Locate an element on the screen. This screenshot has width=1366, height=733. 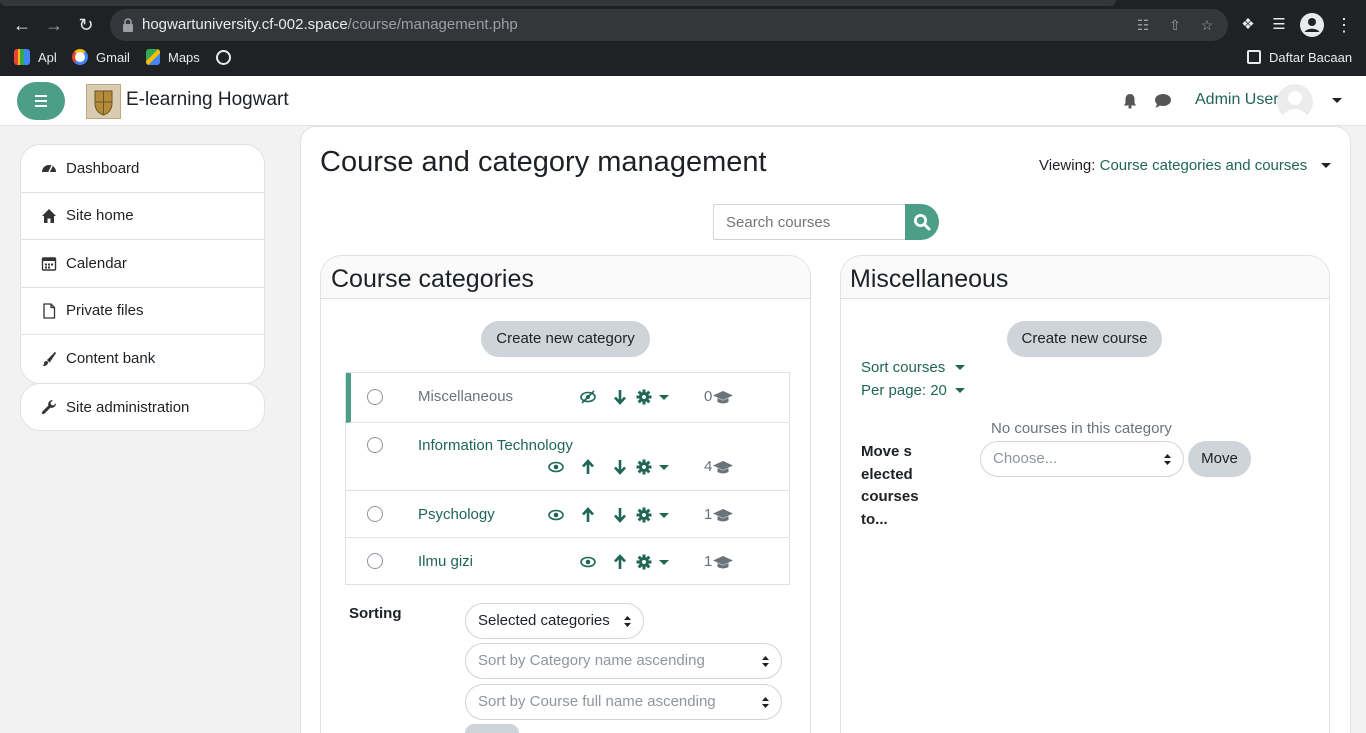
category-course-count: 1 is located at coordinates (708, 514).